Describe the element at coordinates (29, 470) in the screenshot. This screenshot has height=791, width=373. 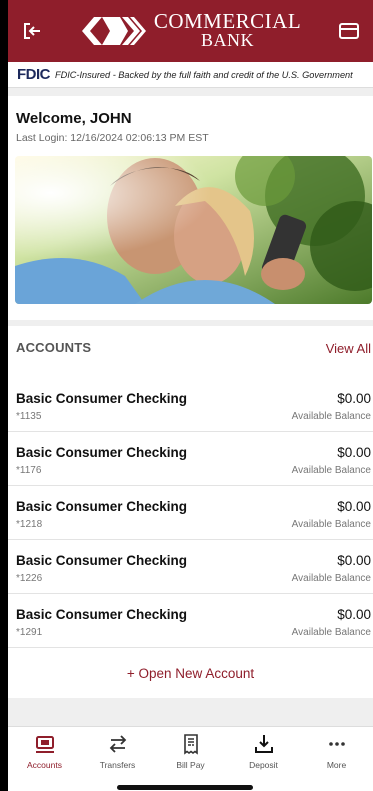
I see `account-number: *1176` at that location.